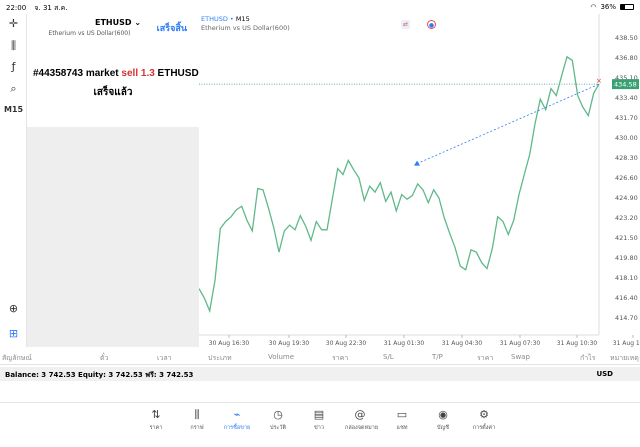 This screenshot has height=447, width=640. What do you see at coordinates (360, 414) in the screenshot?
I see `mailbox-icon: @` at bounding box center [360, 414].